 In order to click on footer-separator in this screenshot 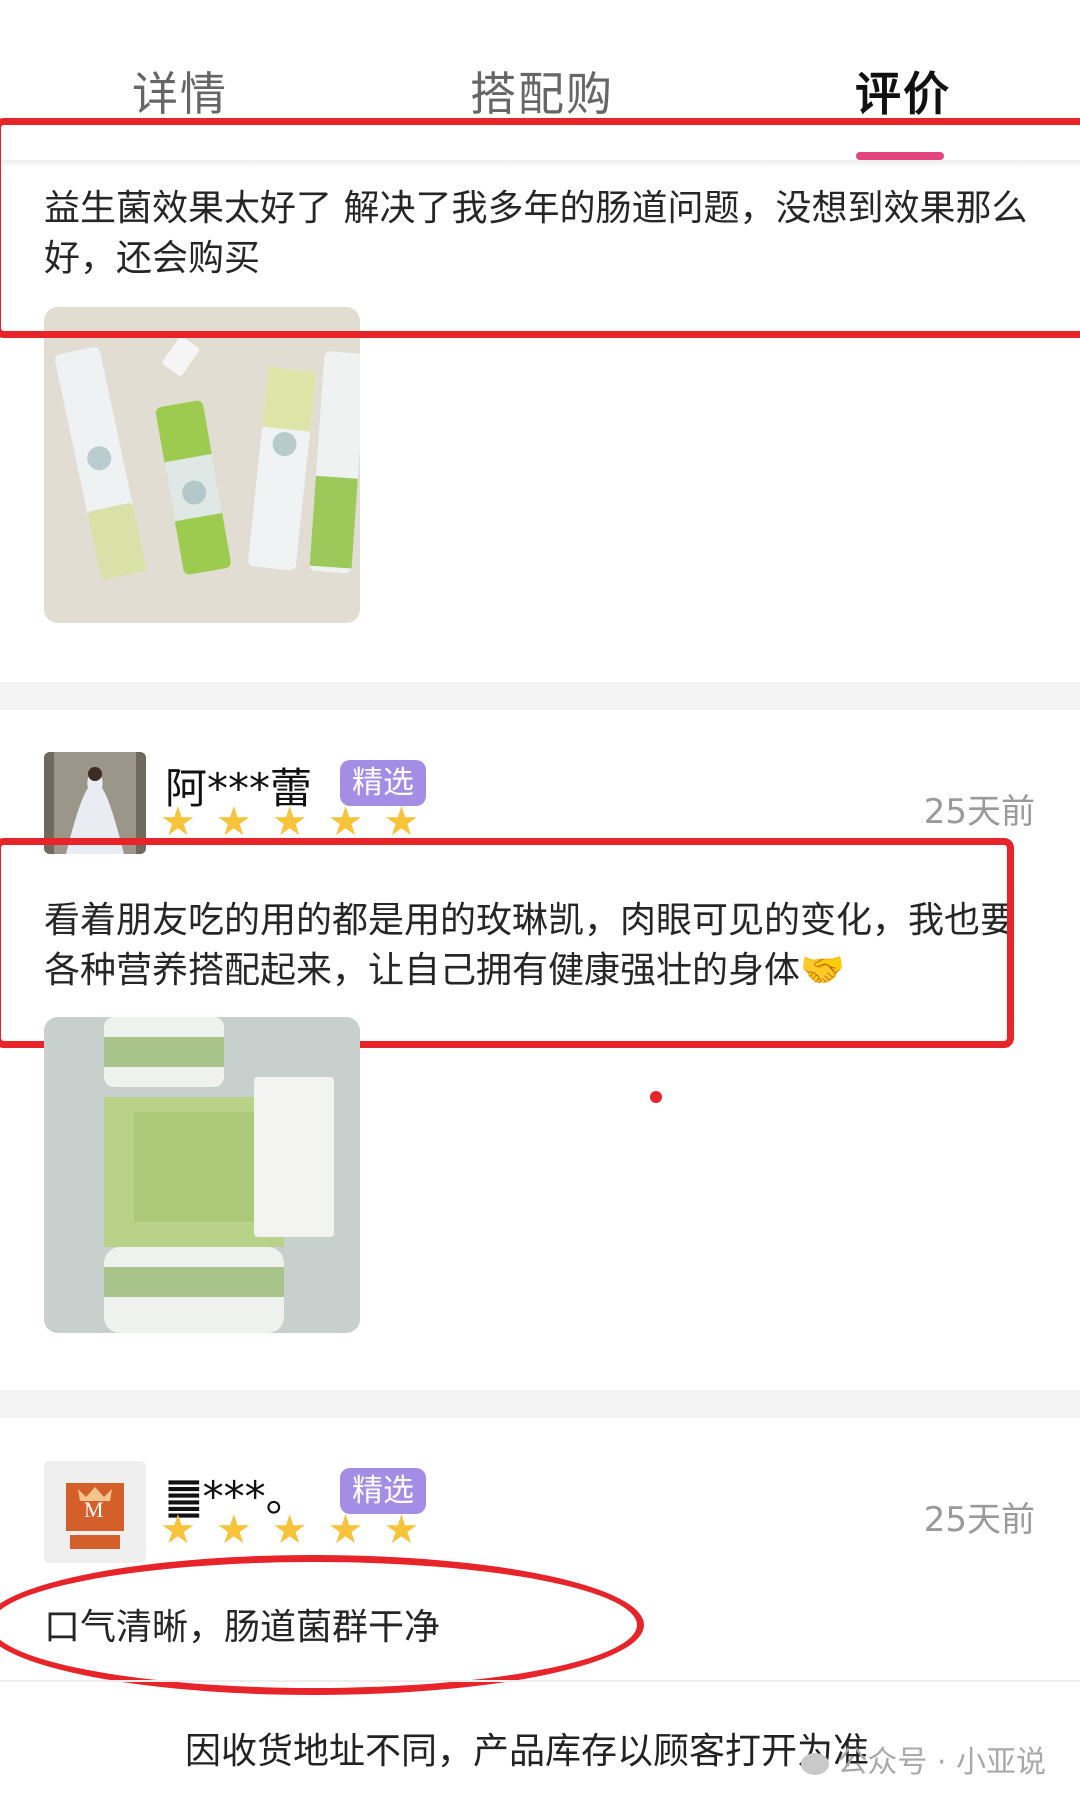, I will do `click(540, 1681)`.